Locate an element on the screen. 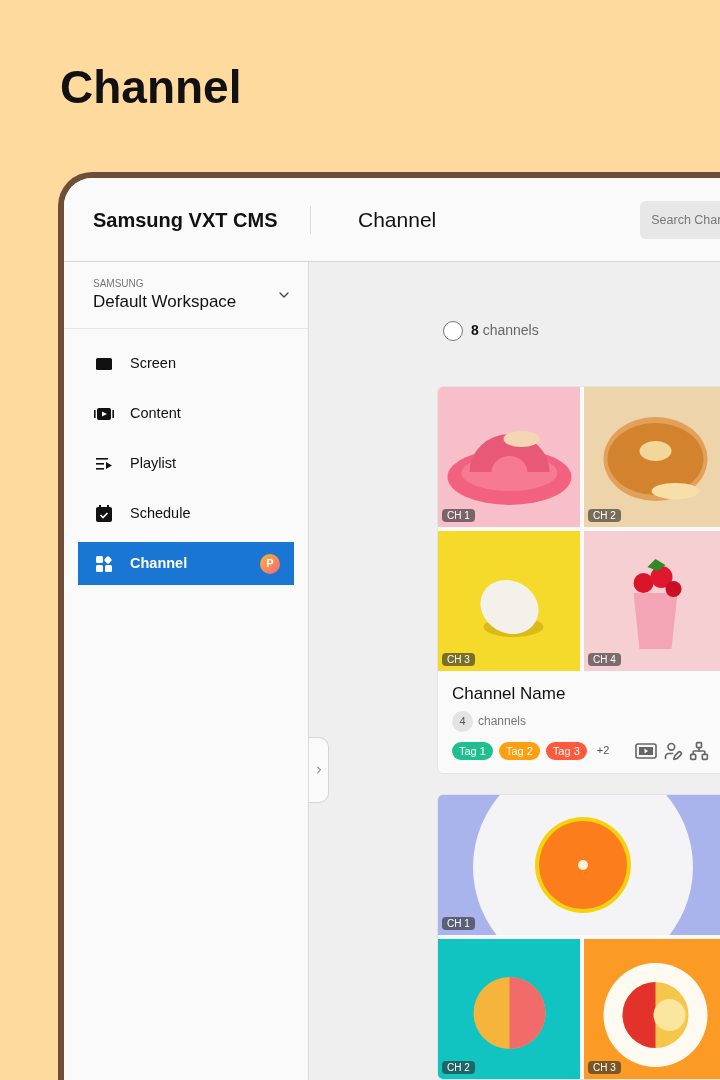  tag-chip: Tag 2 is located at coordinates (519, 750).